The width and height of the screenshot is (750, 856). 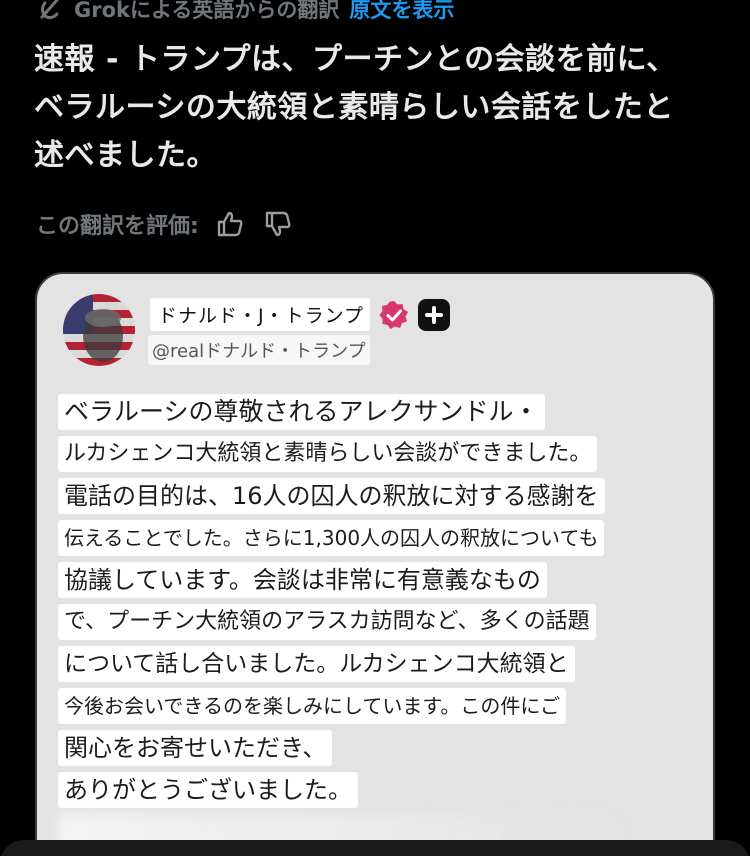 What do you see at coordinates (434, 314) in the screenshot?
I see `plus-badge-icon` at bounding box center [434, 314].